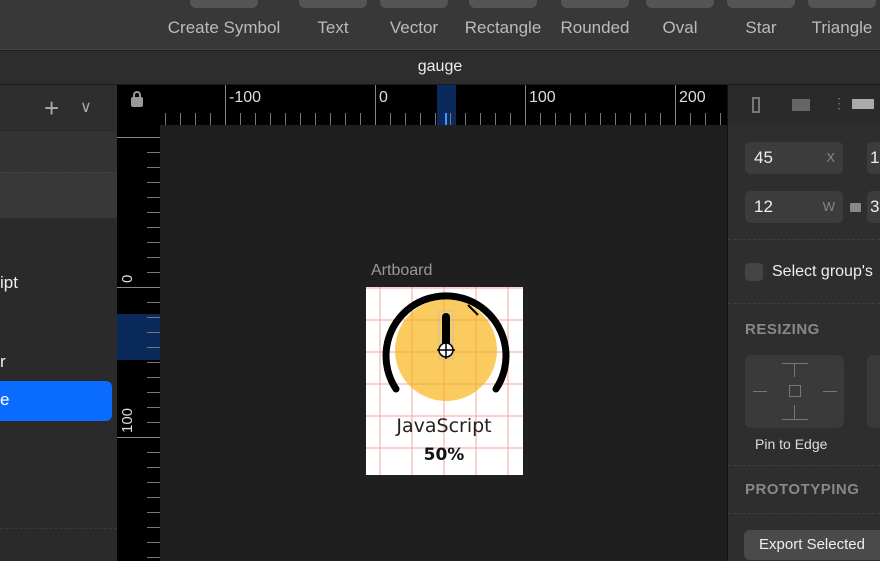 This screenshot has width=880, height=561. Describe the element at coordinates (873, 207) in the screenshot. I see `height-field: 3` at that location.